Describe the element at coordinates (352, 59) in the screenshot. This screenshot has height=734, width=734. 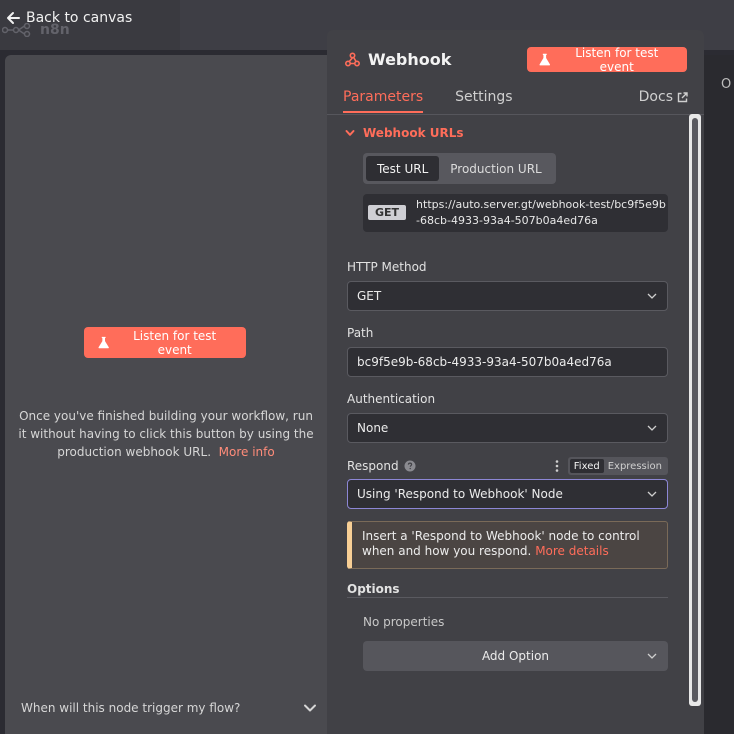
I see `webhook-icon` at that location.